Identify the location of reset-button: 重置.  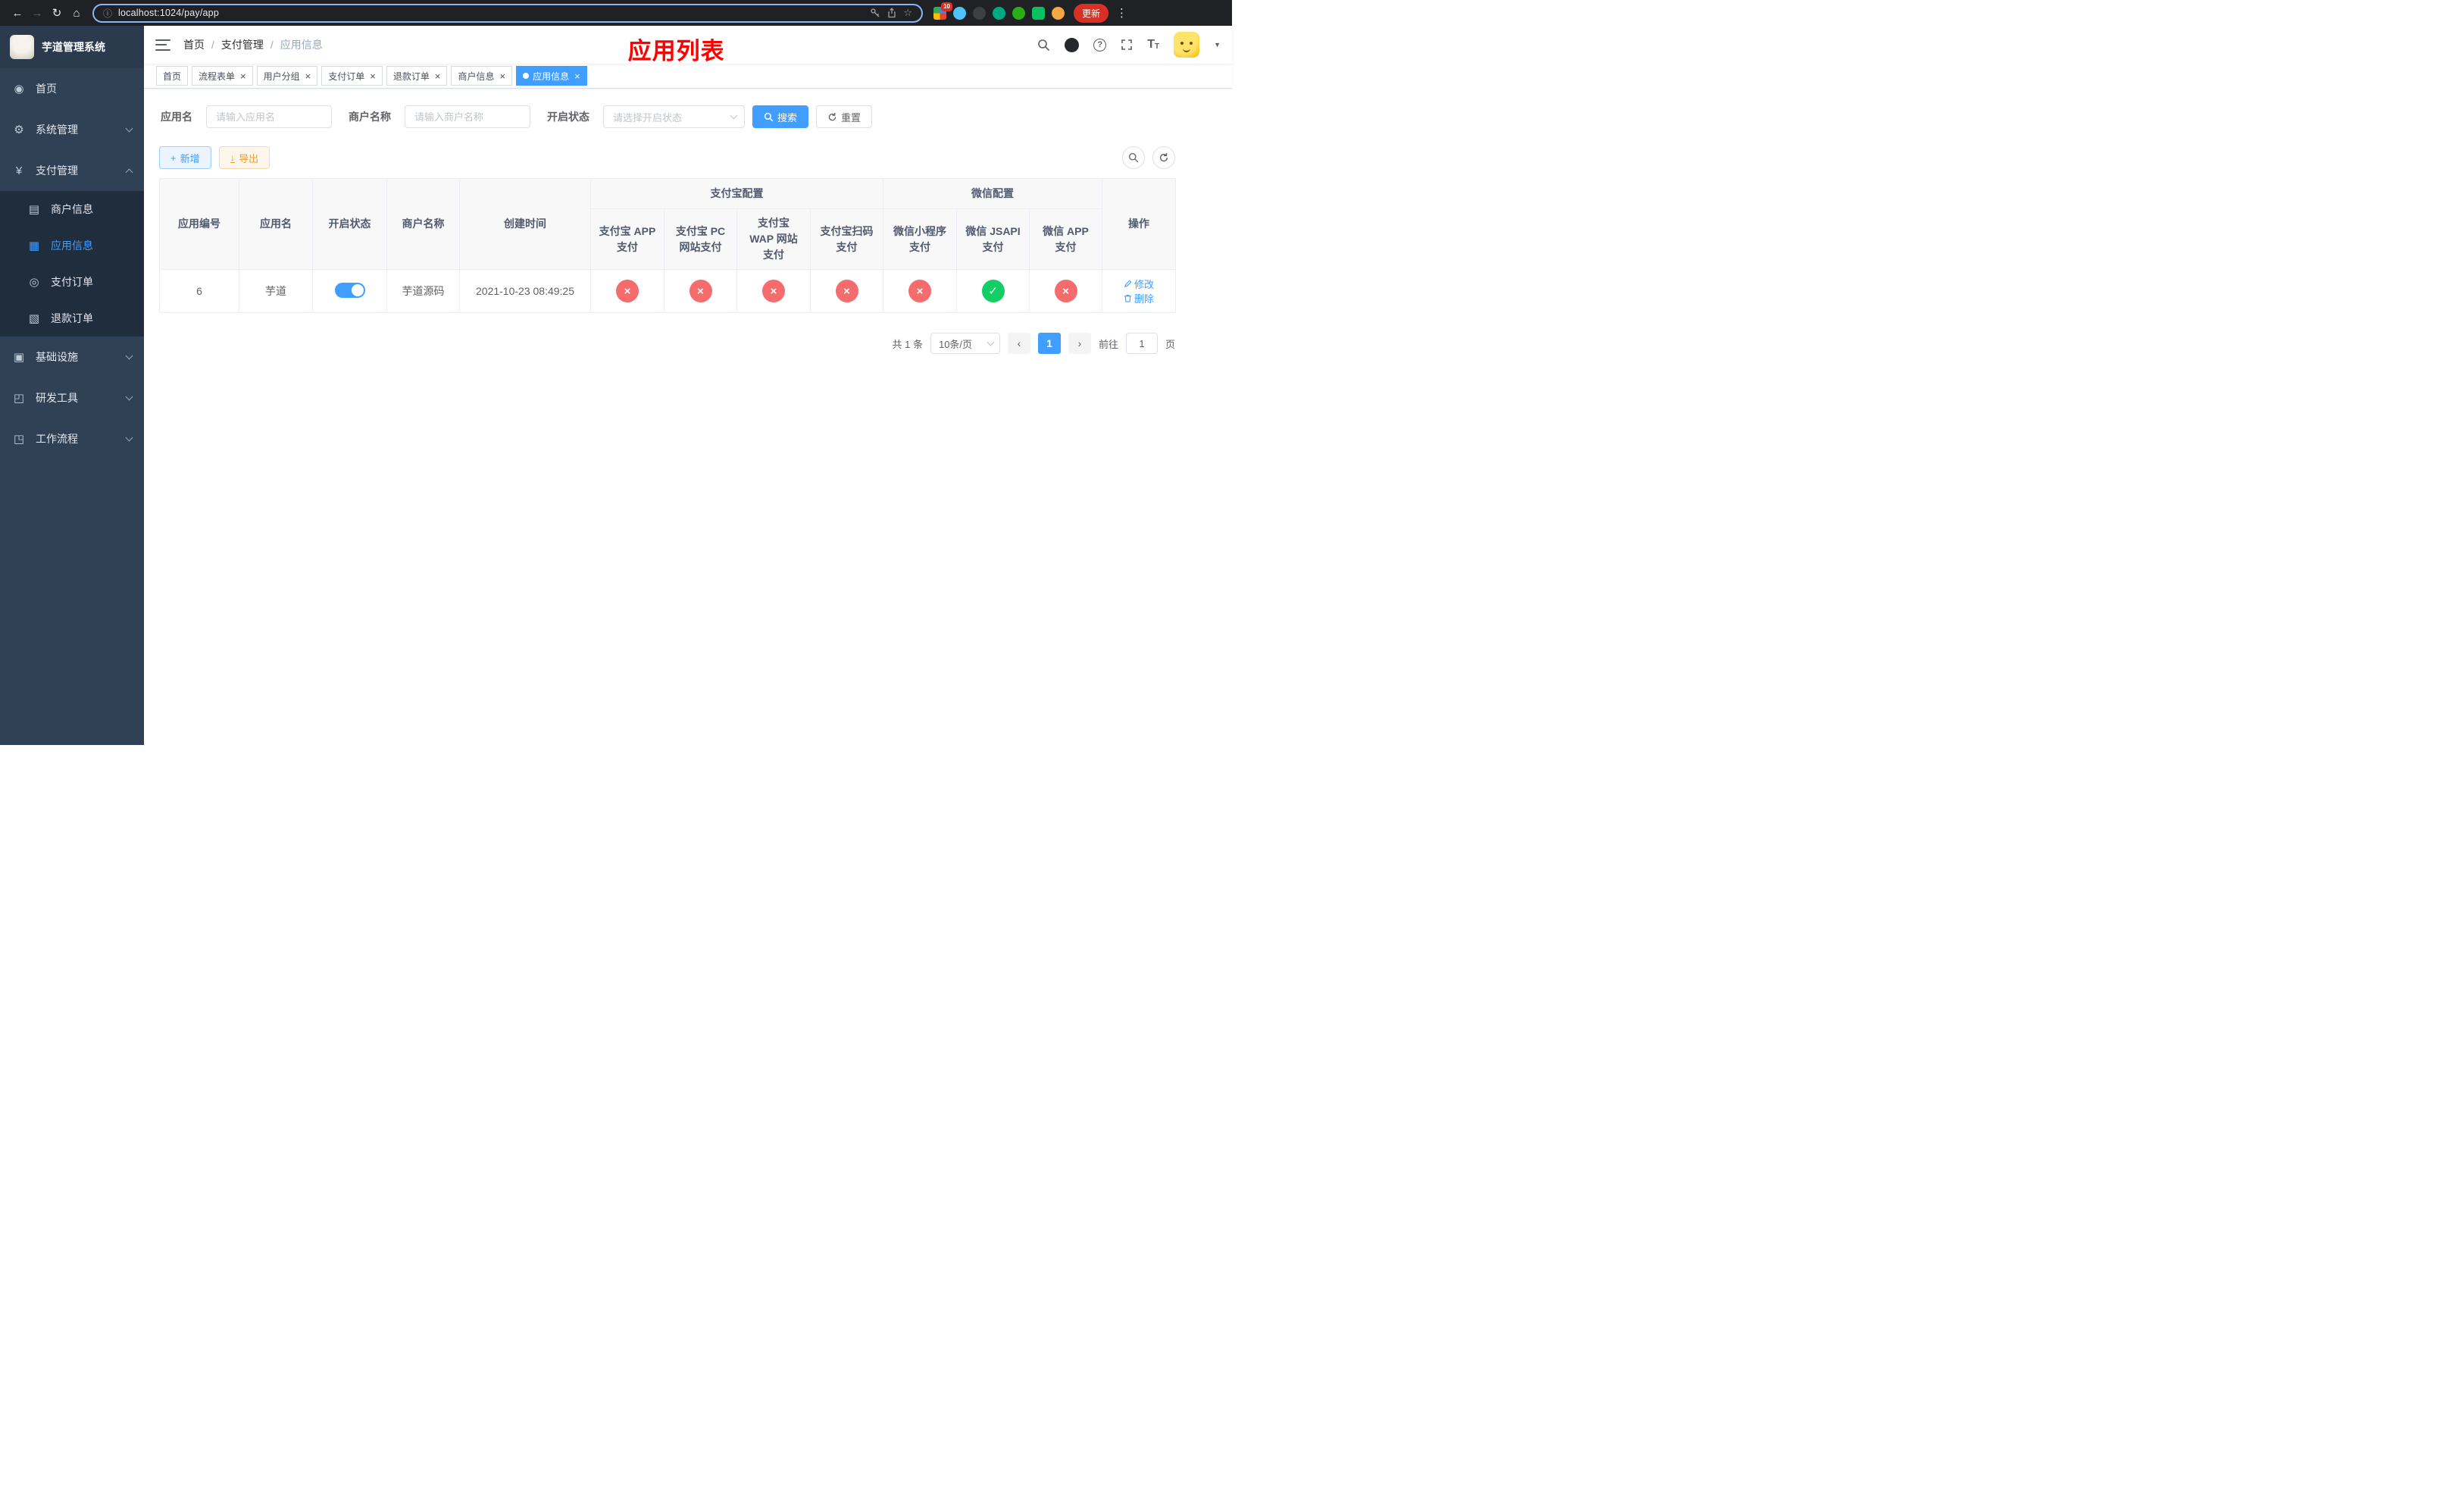
(844, 116).